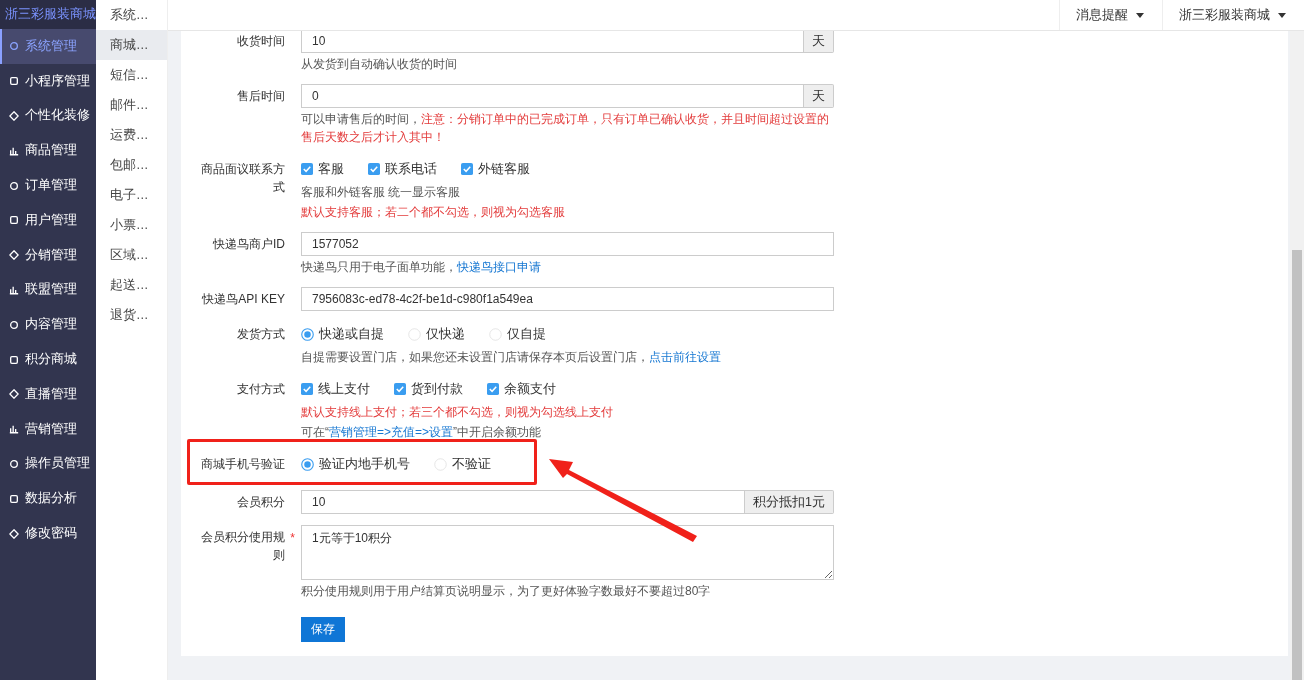 The height and width of the screenshot is (680, 1304). Describe the element at coordinates (552, 96) in the screenshot. I see `text-input: 0` at that location.